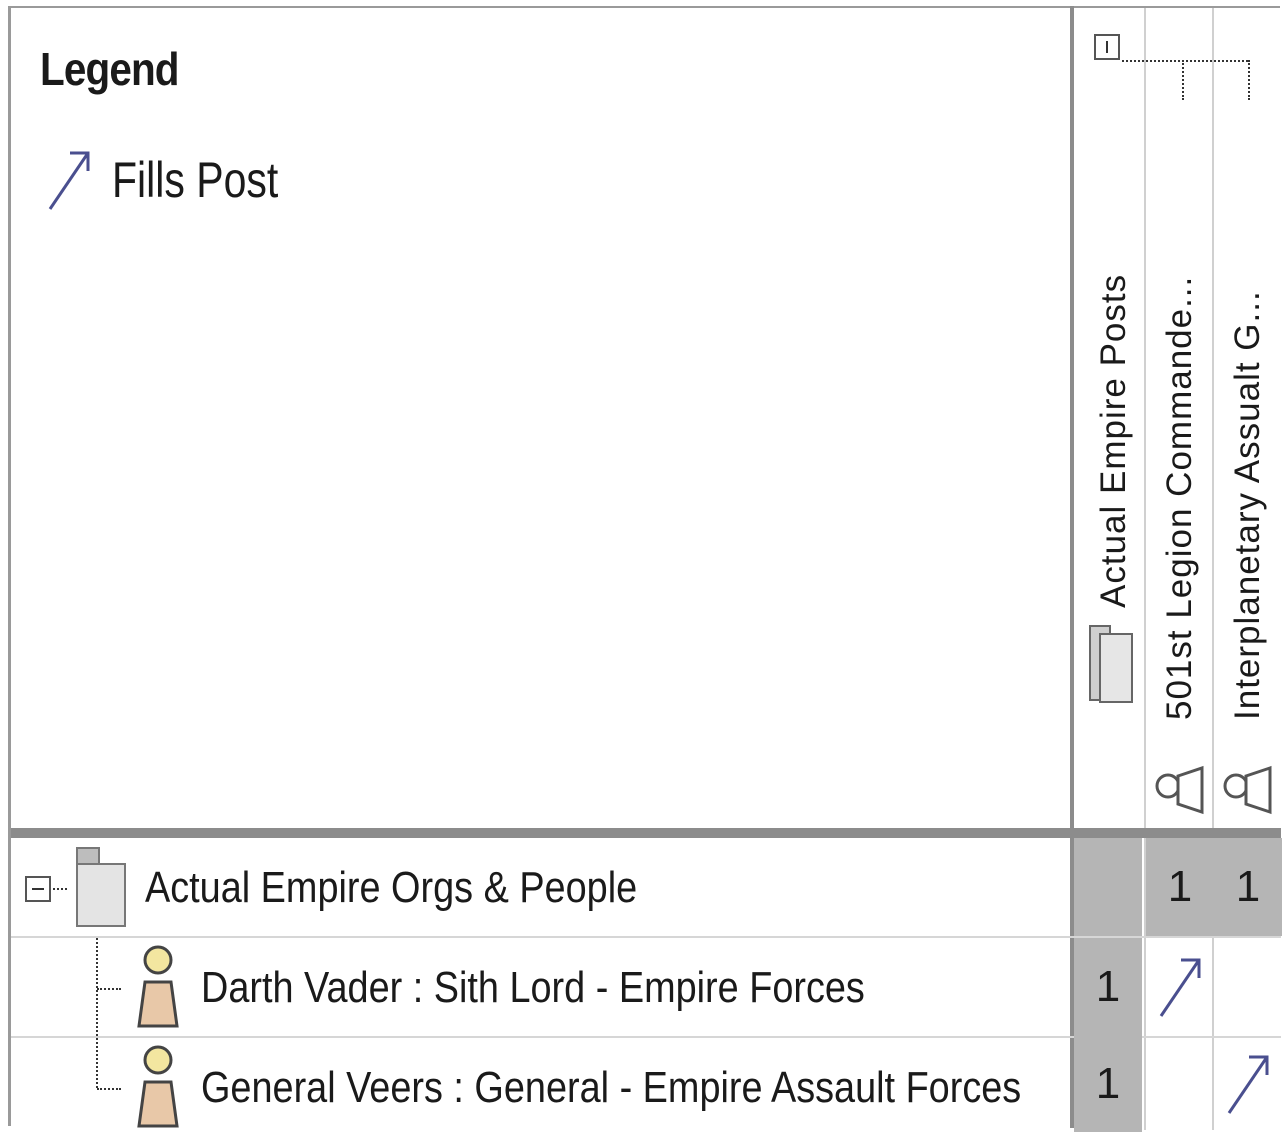 This screenshot has height=1138, width=1284. What do you see at coordinates (38, 889) in the screenshot?
I see `row-collapse-toggle` at bounding box center [38, 889].